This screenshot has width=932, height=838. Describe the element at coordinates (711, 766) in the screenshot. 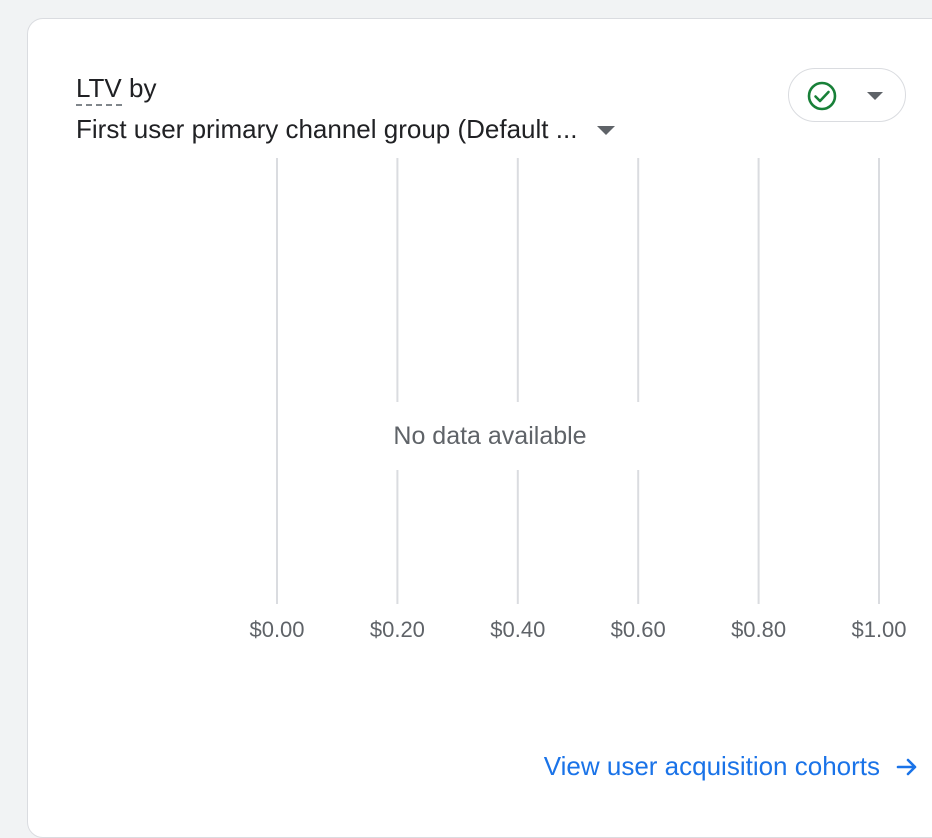

I see `view-cohorts-label: View user acquisition cohorts` at that location.